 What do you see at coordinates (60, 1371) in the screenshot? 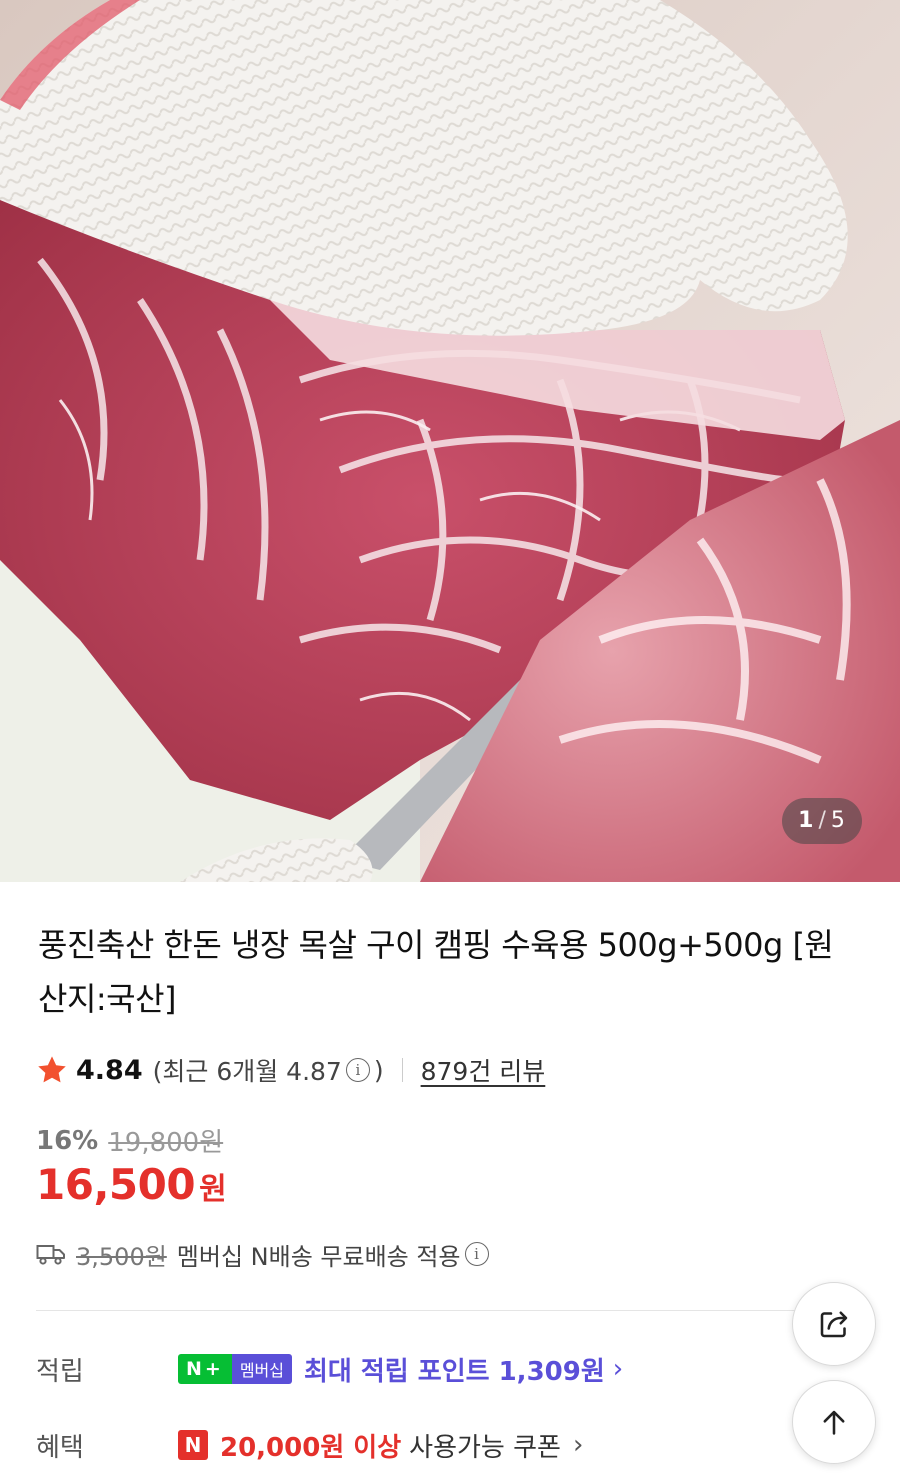
I see `points-label: 적립` at bounding box center [60, 1371].